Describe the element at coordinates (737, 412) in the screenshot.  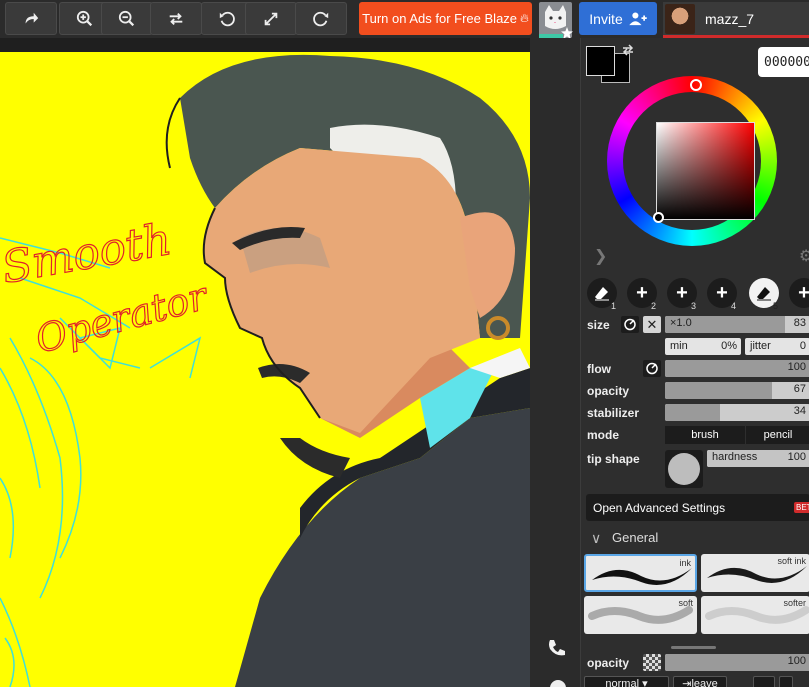
I see `stabilizer-slider: 34` at that location.